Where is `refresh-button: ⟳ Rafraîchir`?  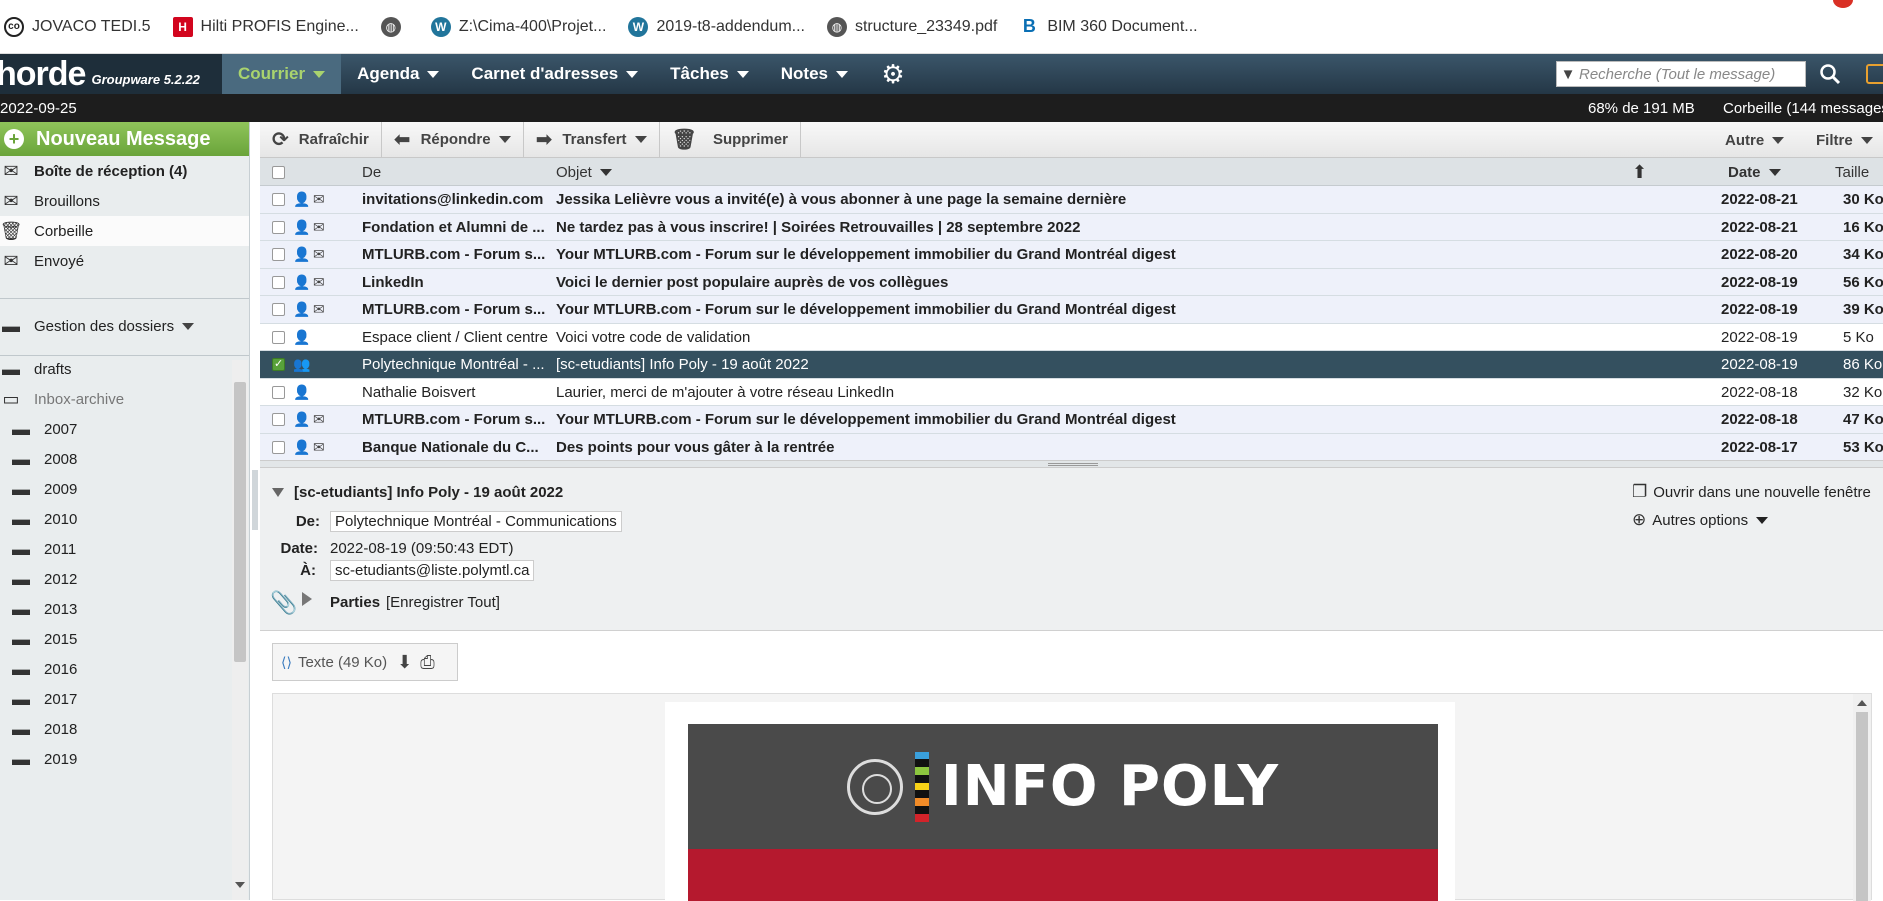
refresh-button: ⟳ Rafraîchir is located at coordinates (321, 139).